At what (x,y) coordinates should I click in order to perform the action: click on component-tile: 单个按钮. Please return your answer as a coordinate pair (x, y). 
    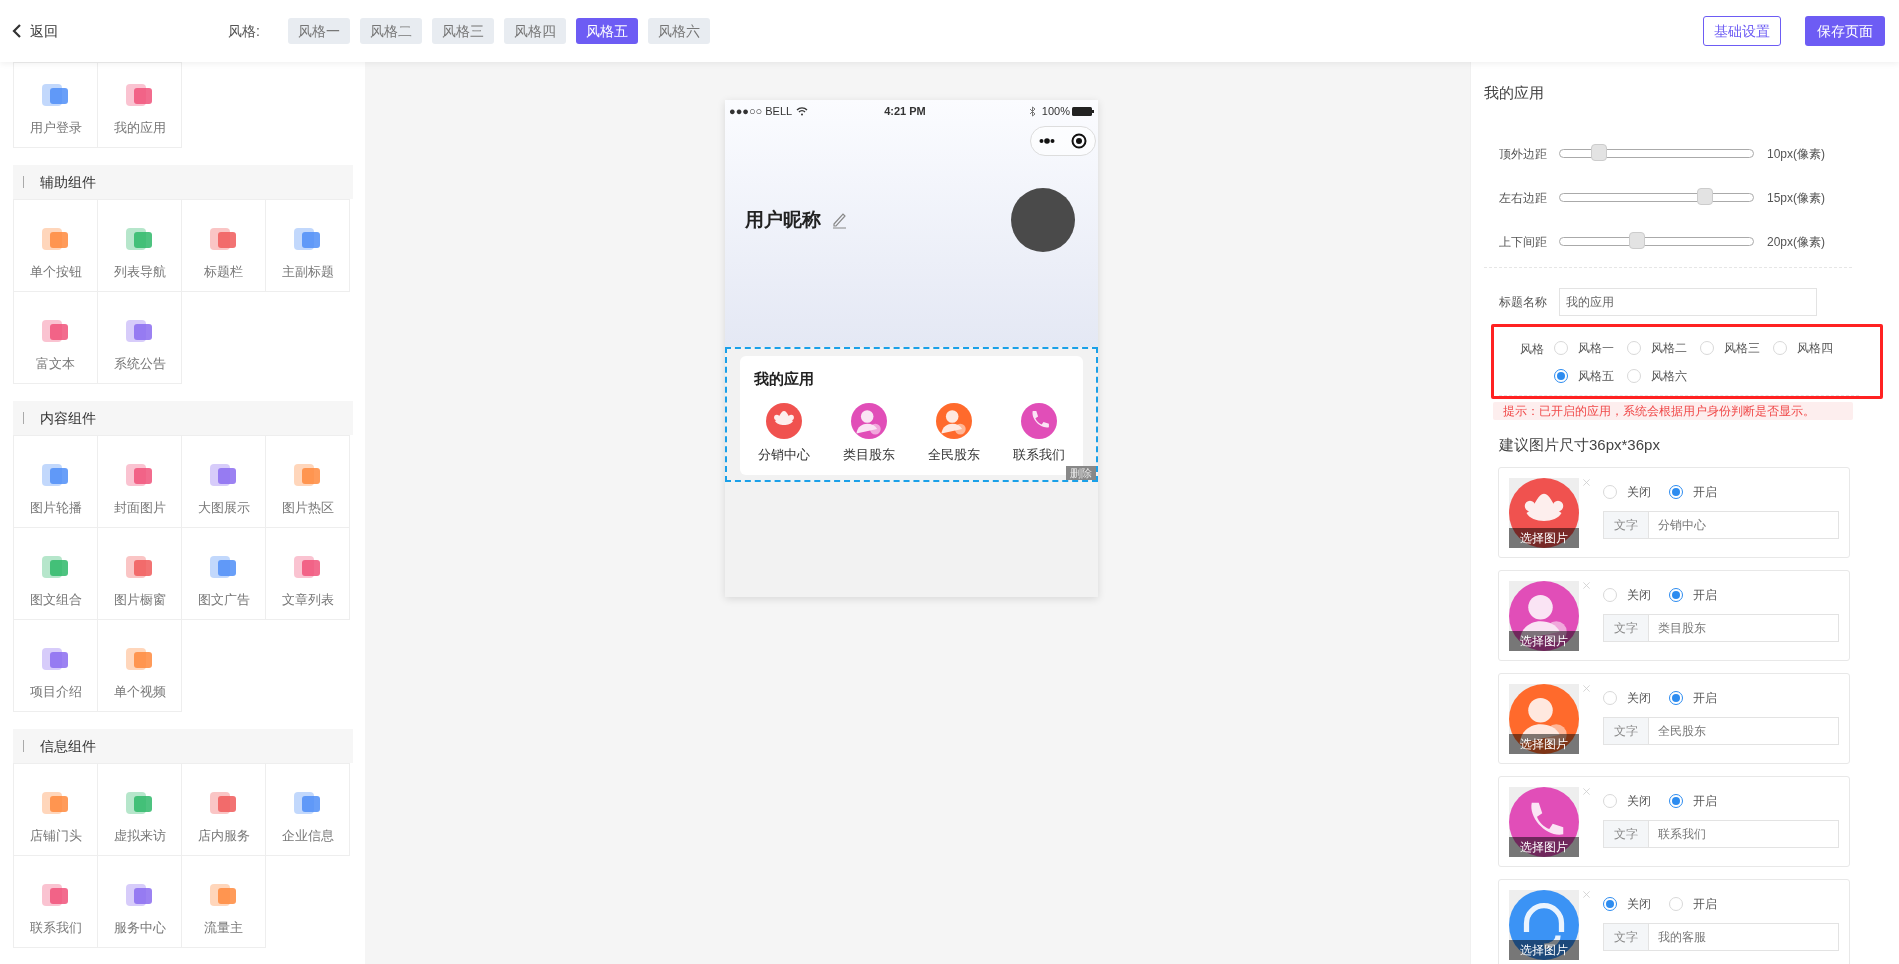
    Looking at the image, I should click on (55, 245).